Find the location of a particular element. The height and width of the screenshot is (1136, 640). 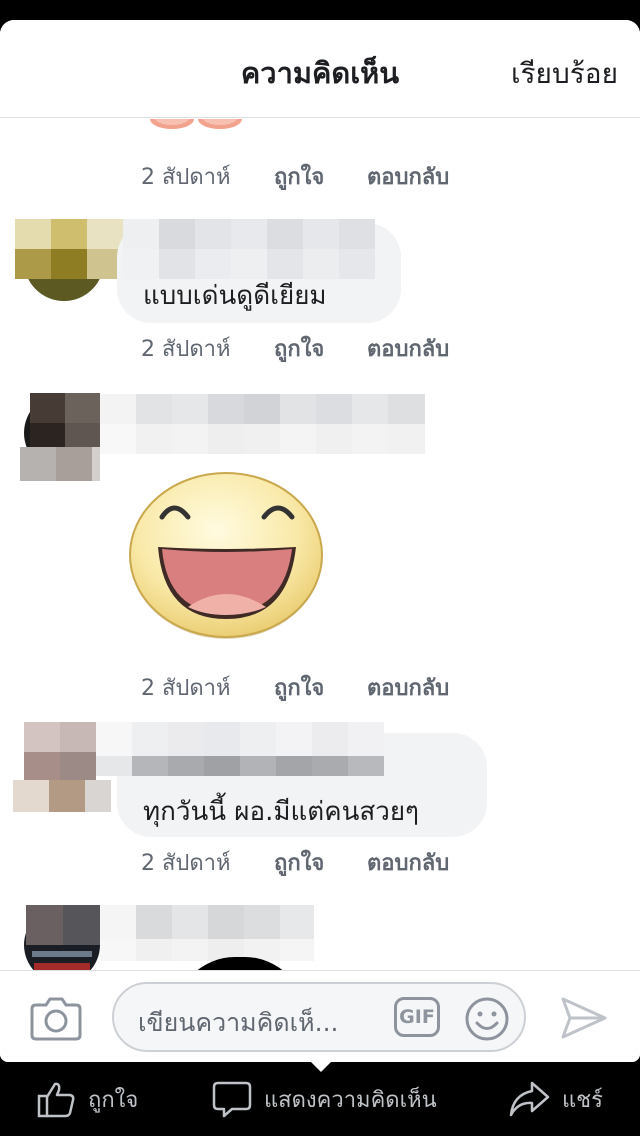

gif-icon: GIF is located at coordinates (417, 1017).